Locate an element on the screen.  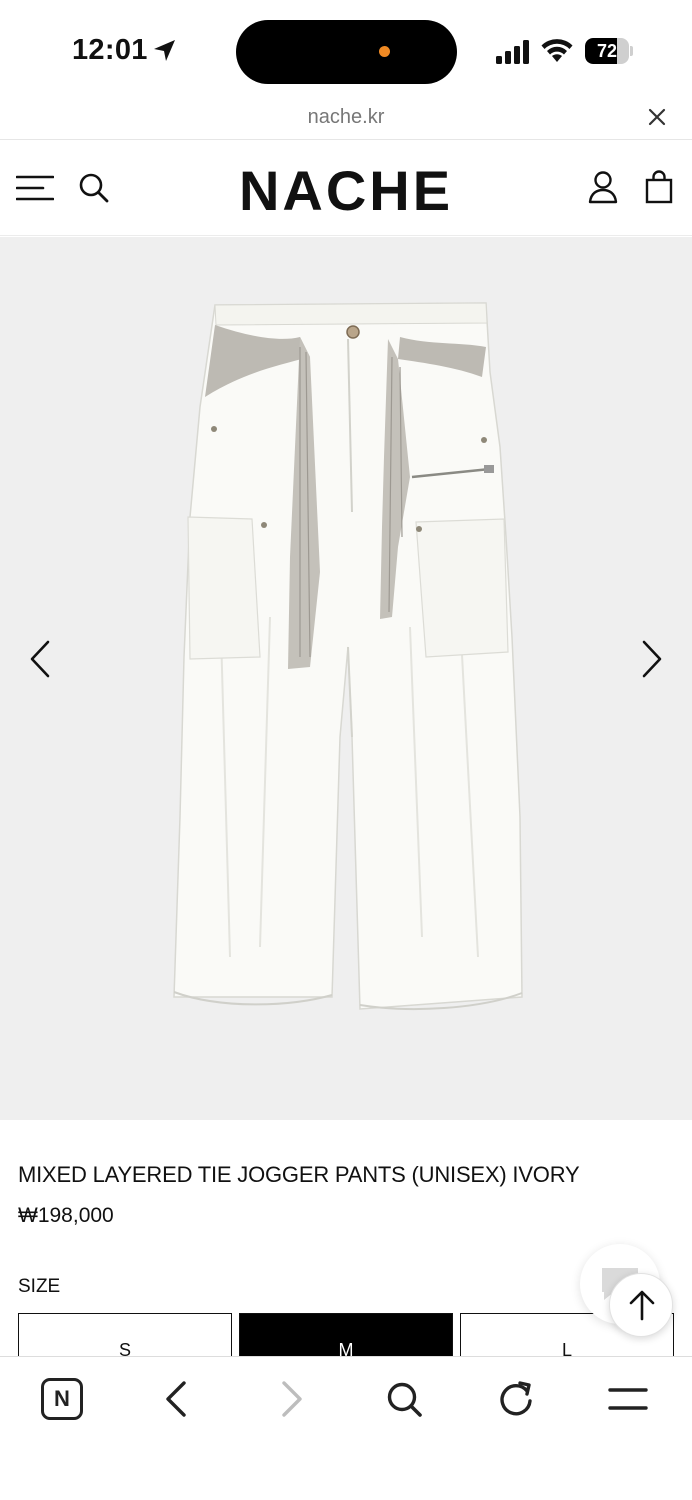
bag-icon is located at coordinates (659, 187).